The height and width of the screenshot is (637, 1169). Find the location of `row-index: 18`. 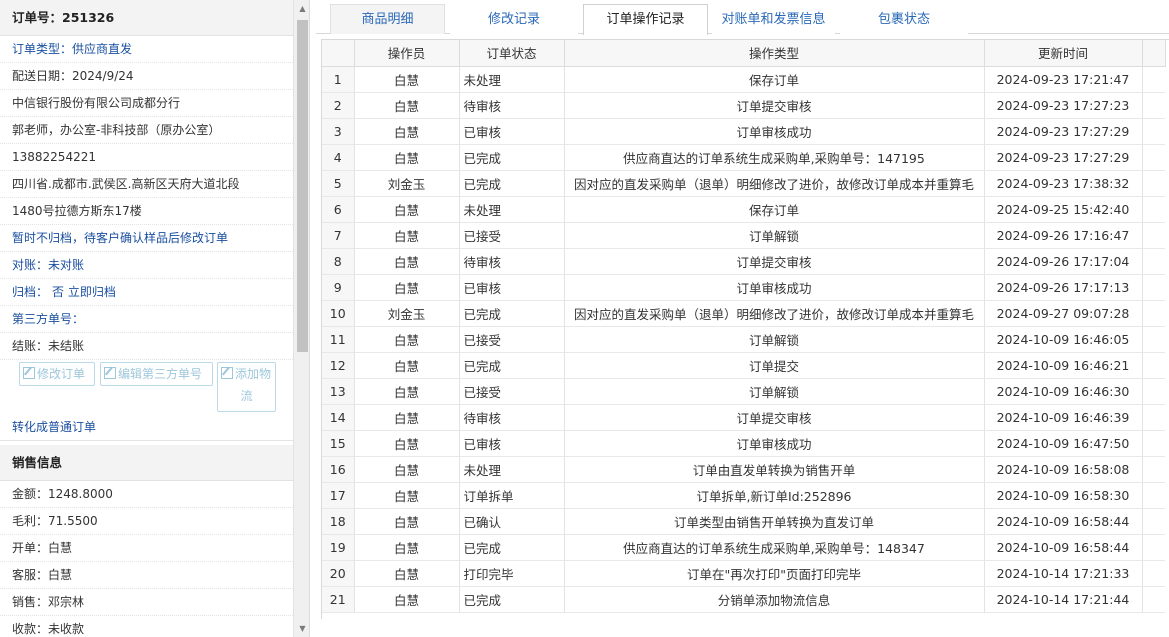

row-index: 18 is located at coordinates (338, 521).